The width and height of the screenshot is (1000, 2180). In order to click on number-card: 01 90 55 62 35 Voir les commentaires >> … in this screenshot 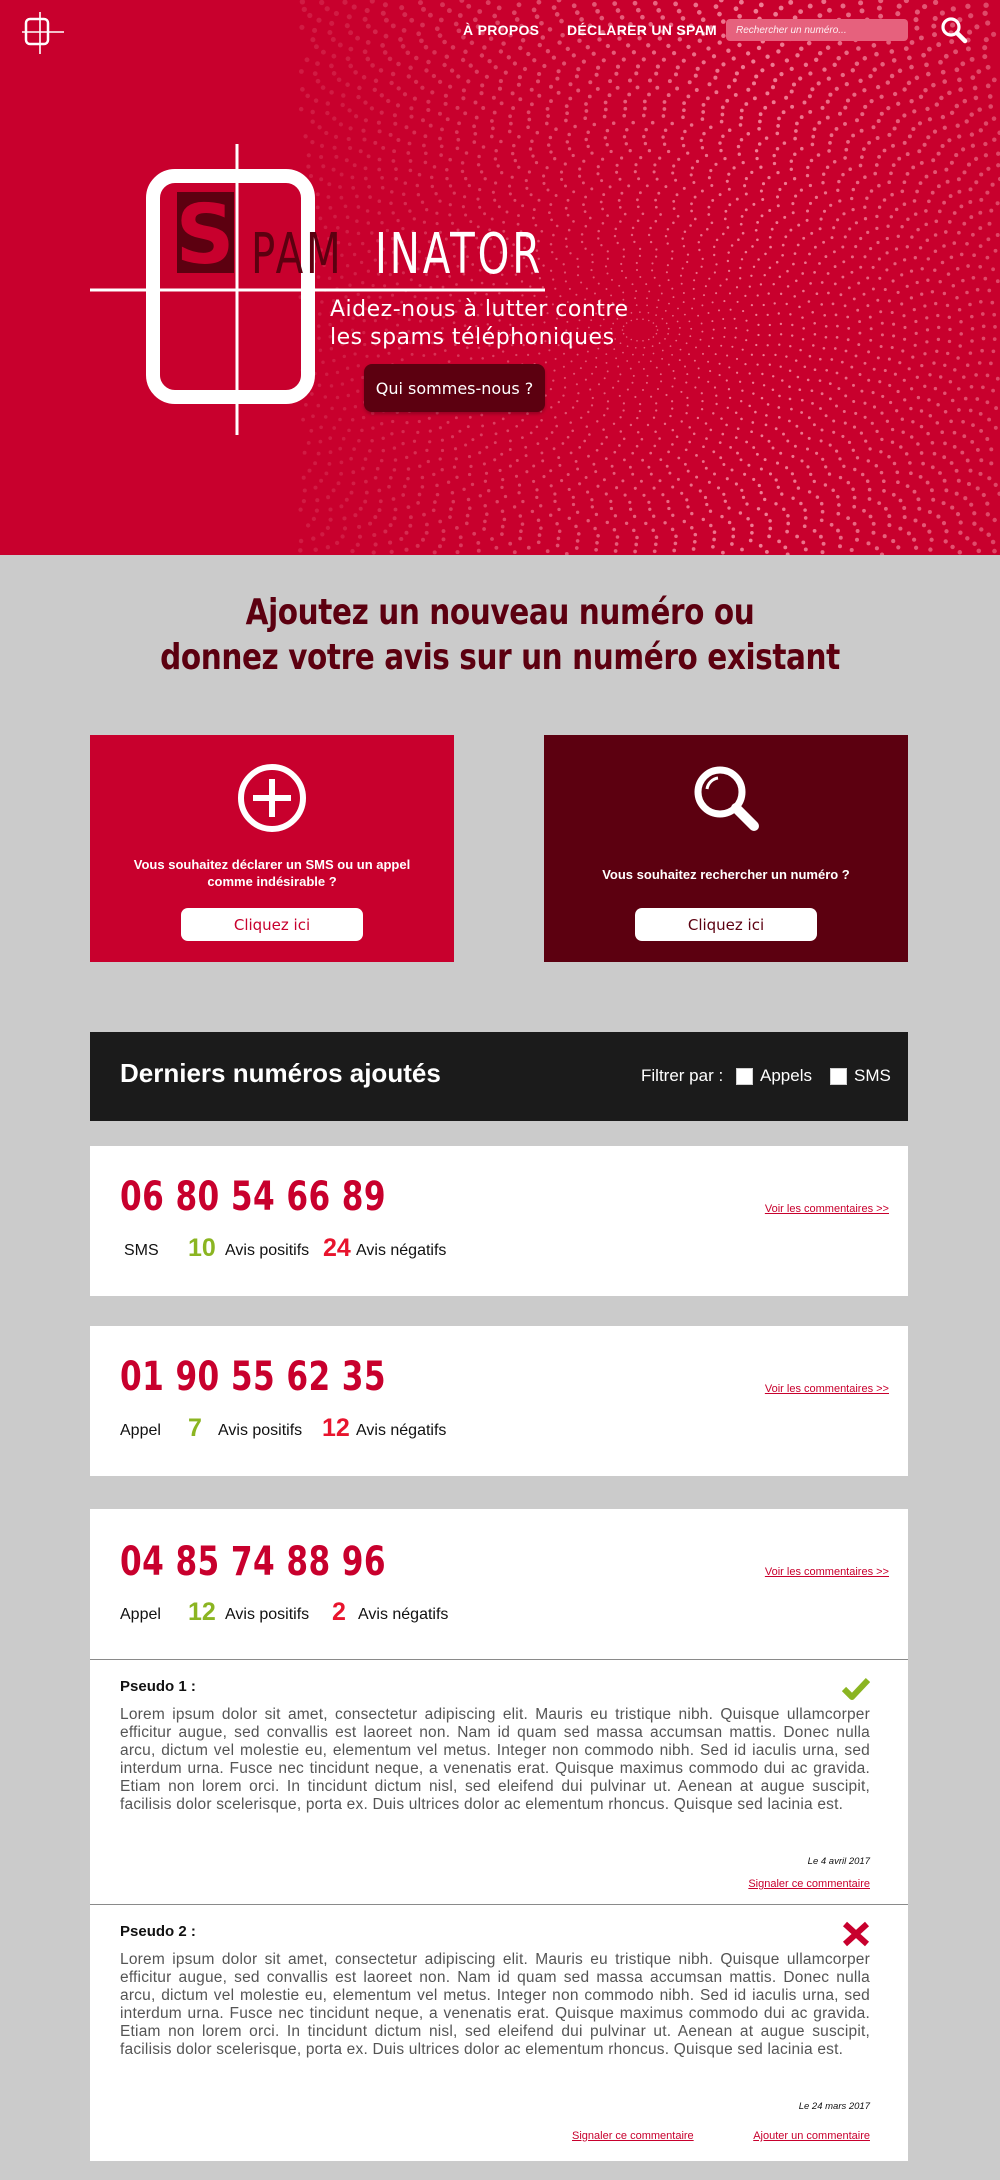, I will do `click(499, 1401)`.